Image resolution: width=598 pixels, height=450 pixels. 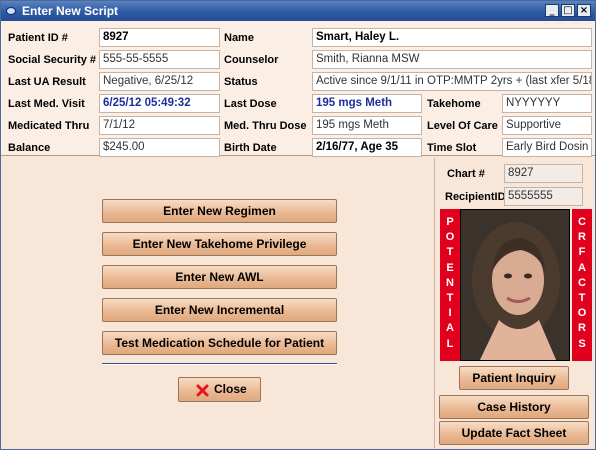 What do you see at coordinates (452, 148) in the screenshot?
I see `time-slot-label: Time Slot` at bounding box center [452, 148].